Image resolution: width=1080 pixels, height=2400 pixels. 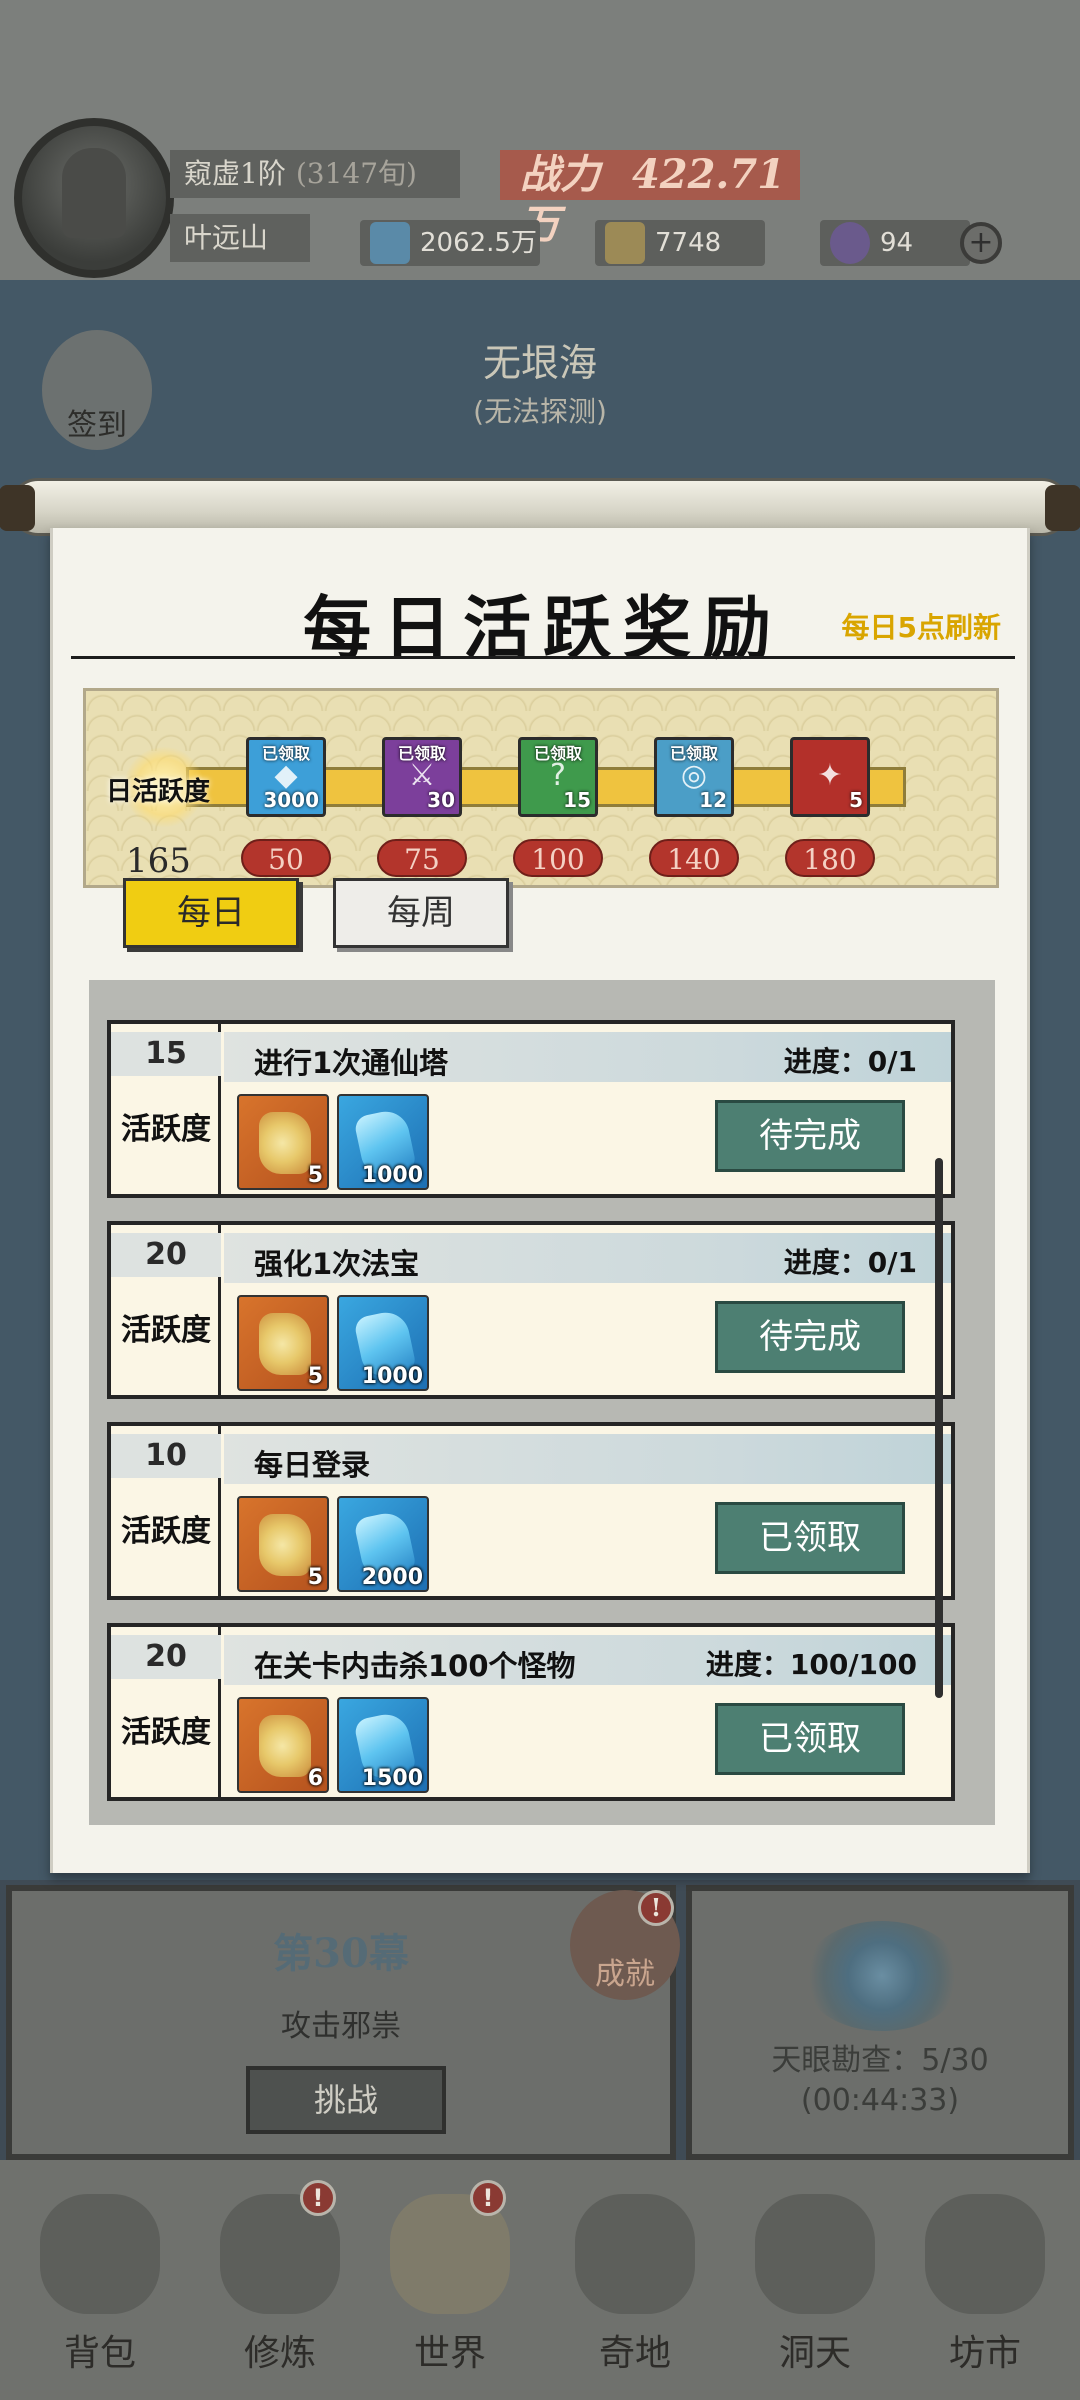 I want to click on milestone-50: 50, so click(x=286, y=858).